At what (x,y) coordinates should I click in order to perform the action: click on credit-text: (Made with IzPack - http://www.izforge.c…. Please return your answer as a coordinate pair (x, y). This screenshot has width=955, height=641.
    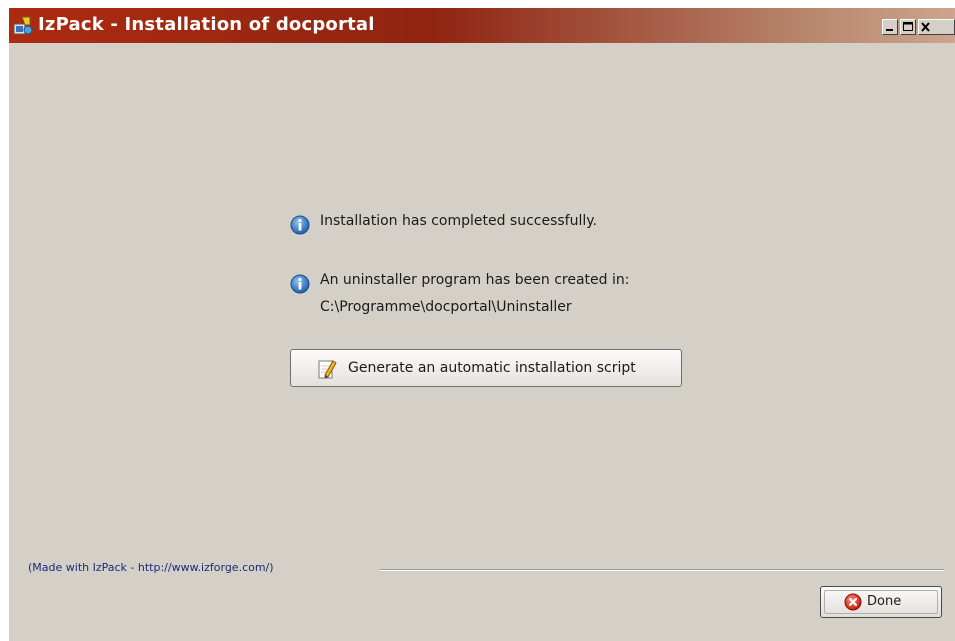
    Looking at the image, I should click on (151, 567).